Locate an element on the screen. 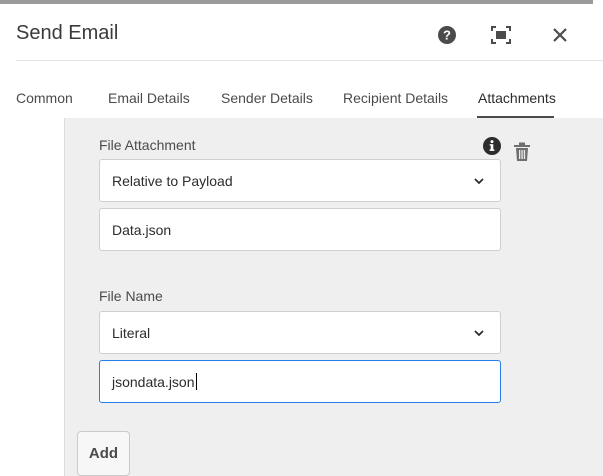 The height and width of the screenshot is (476, 603). text-caret is located at coordinates (196, 381).